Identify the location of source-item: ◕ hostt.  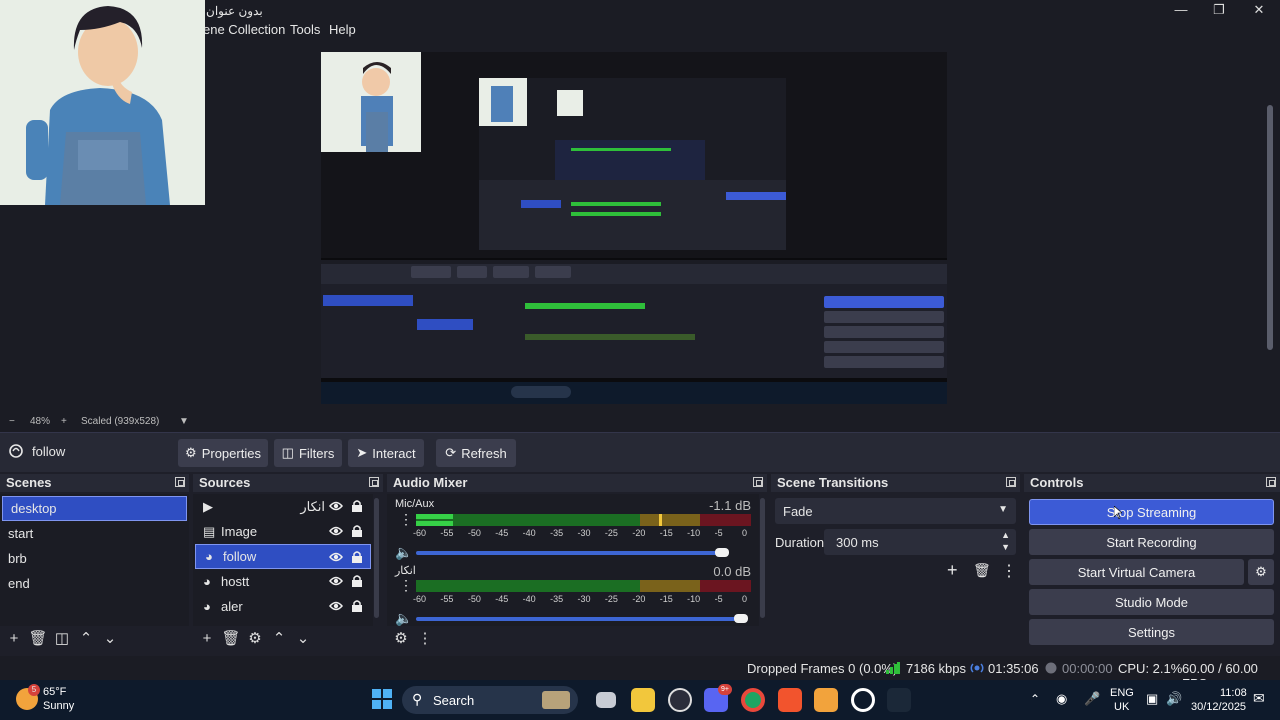
(283, 581).